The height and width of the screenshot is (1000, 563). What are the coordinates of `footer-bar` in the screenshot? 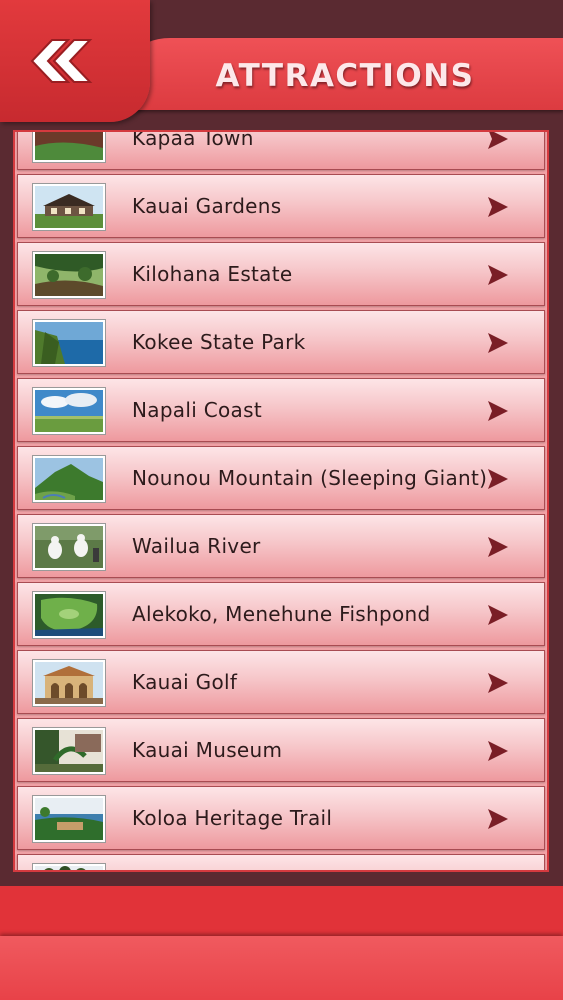 It's located at (281, 968).